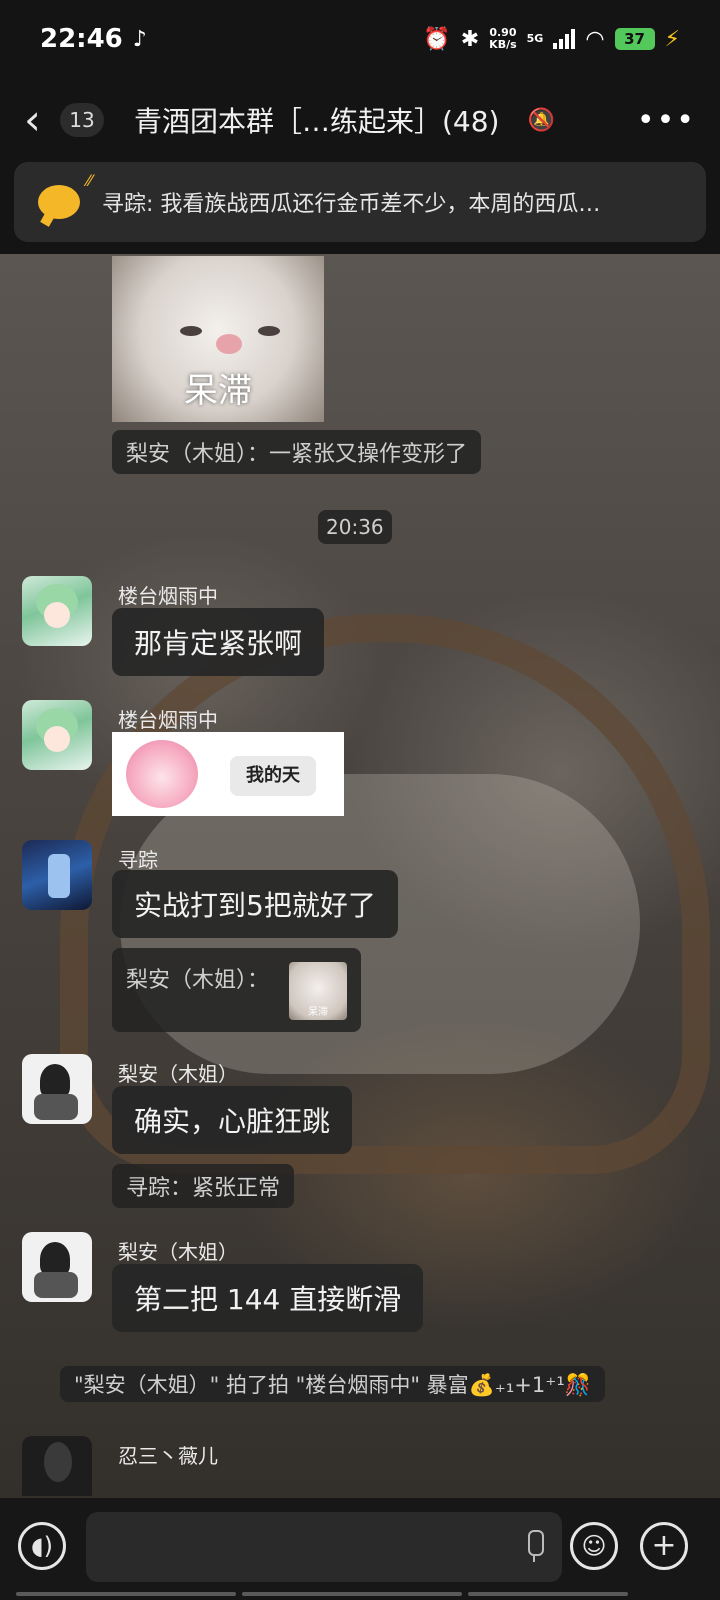  What do you see at coordinates (65, 195) in the screenshot?
I see `announcement-icon: ⁄⁄` at bounding box center [65, 195].